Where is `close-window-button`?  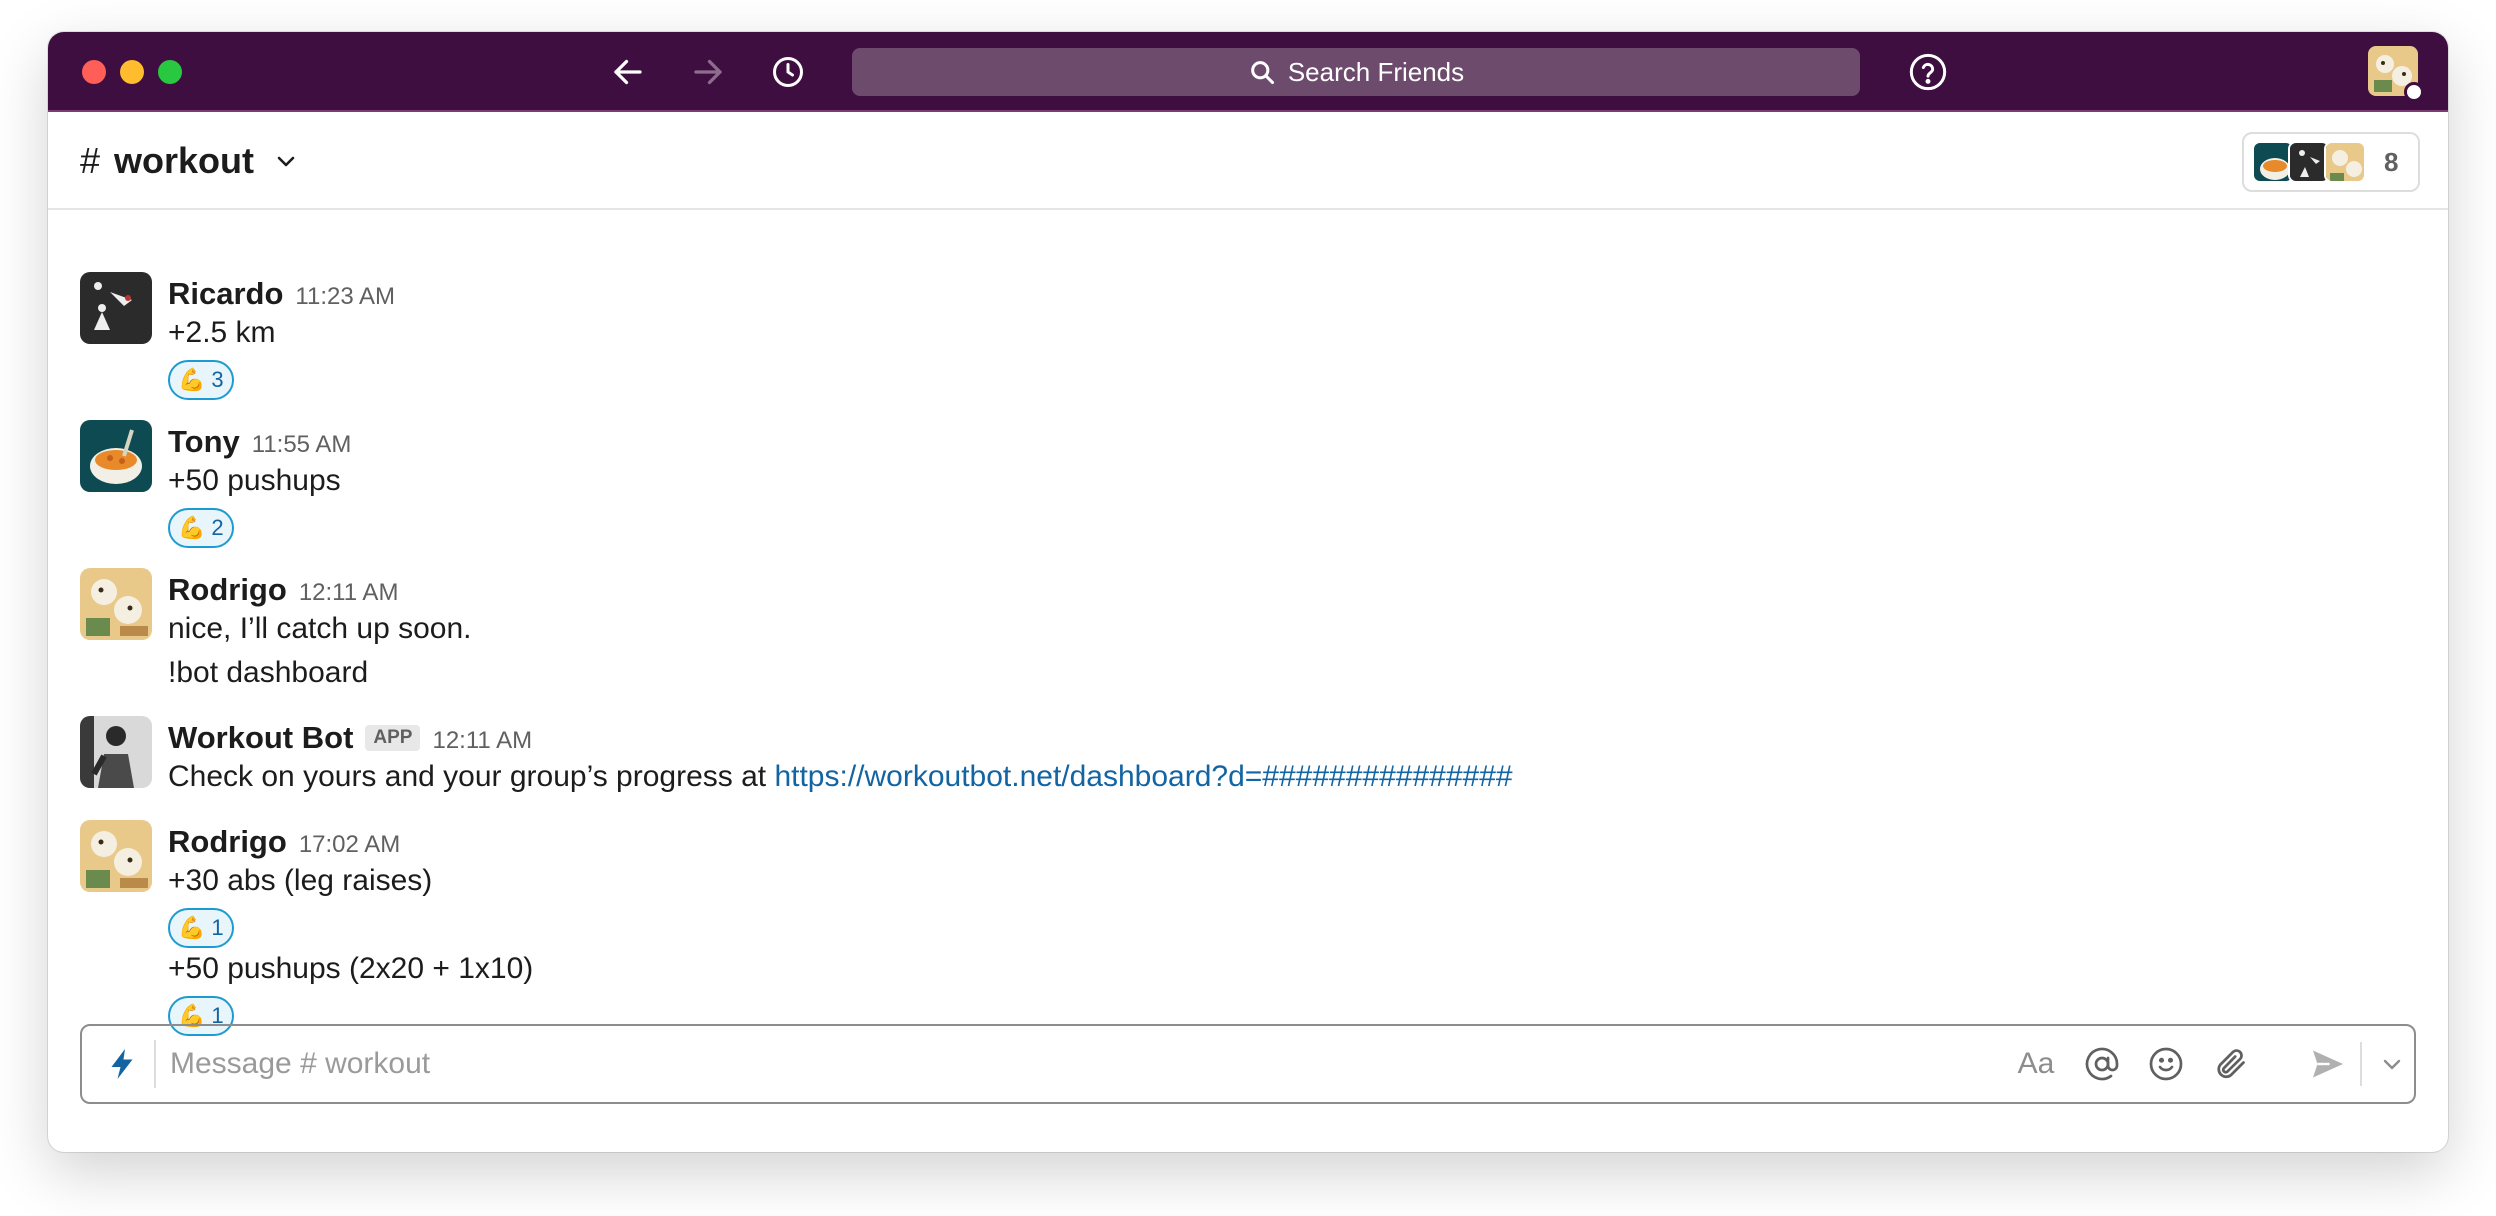
close-window-button is located at coordinates (94, 72).